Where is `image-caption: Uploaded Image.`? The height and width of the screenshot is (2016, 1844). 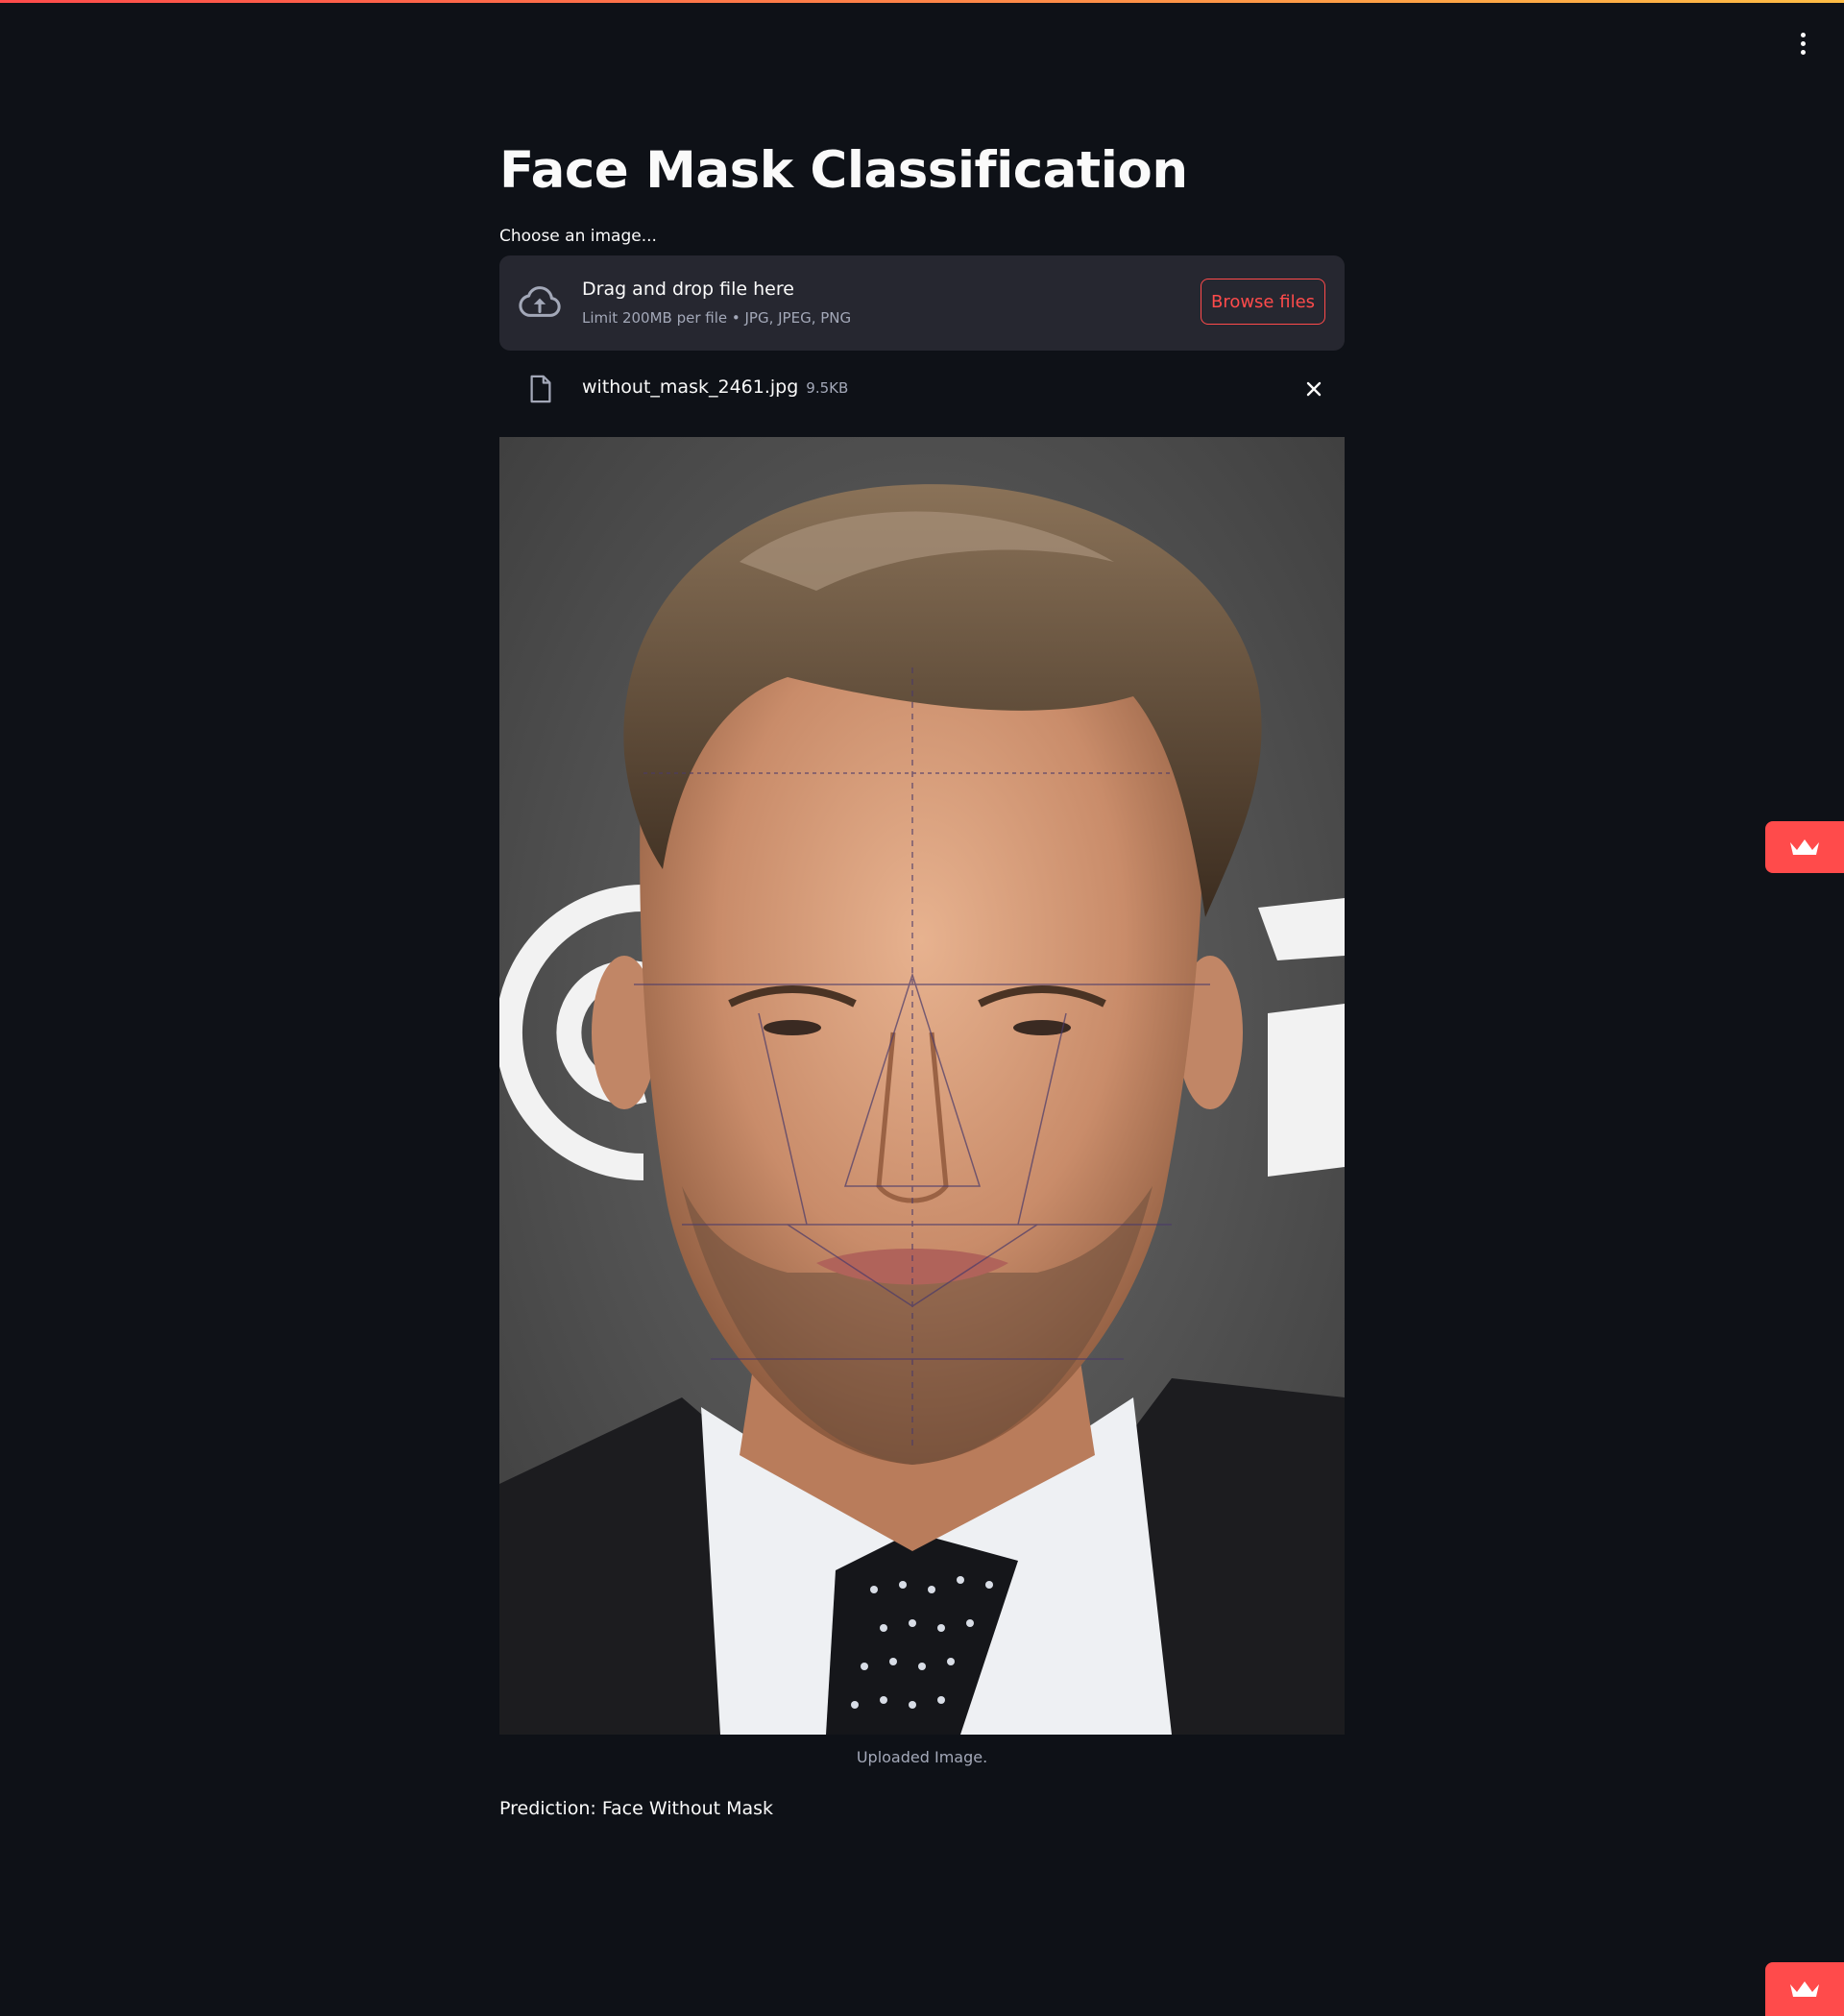 image-caption: Uploaded Image. is located at coordinates (922, 1757).